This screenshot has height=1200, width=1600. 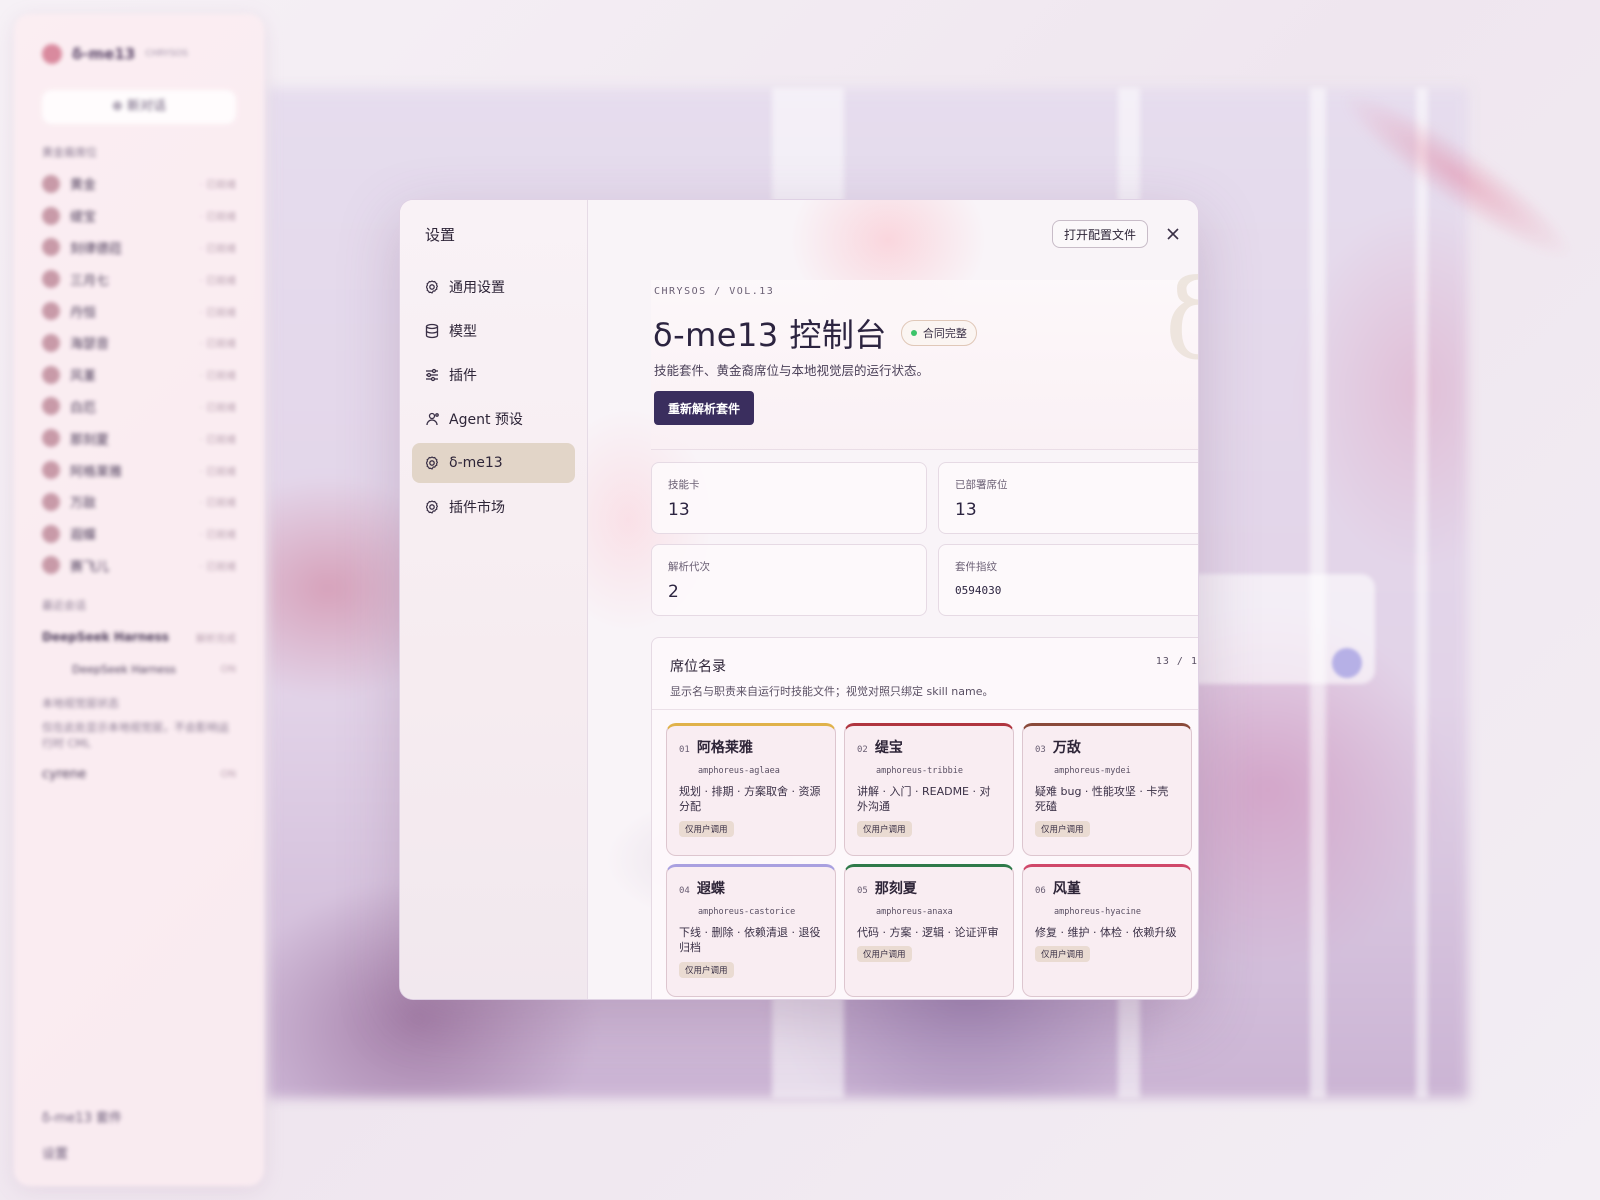 I want to click on roster-card-header: 03 万敌, so click(x=1107, y=747).